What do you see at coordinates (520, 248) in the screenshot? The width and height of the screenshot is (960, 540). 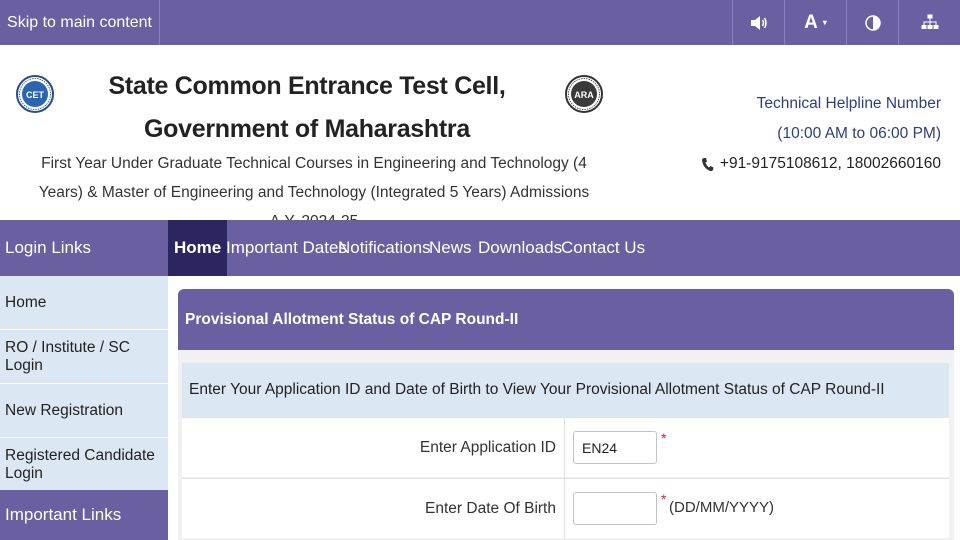 I see `nav-downloads: Downloads` at bounding box center [520, 248].